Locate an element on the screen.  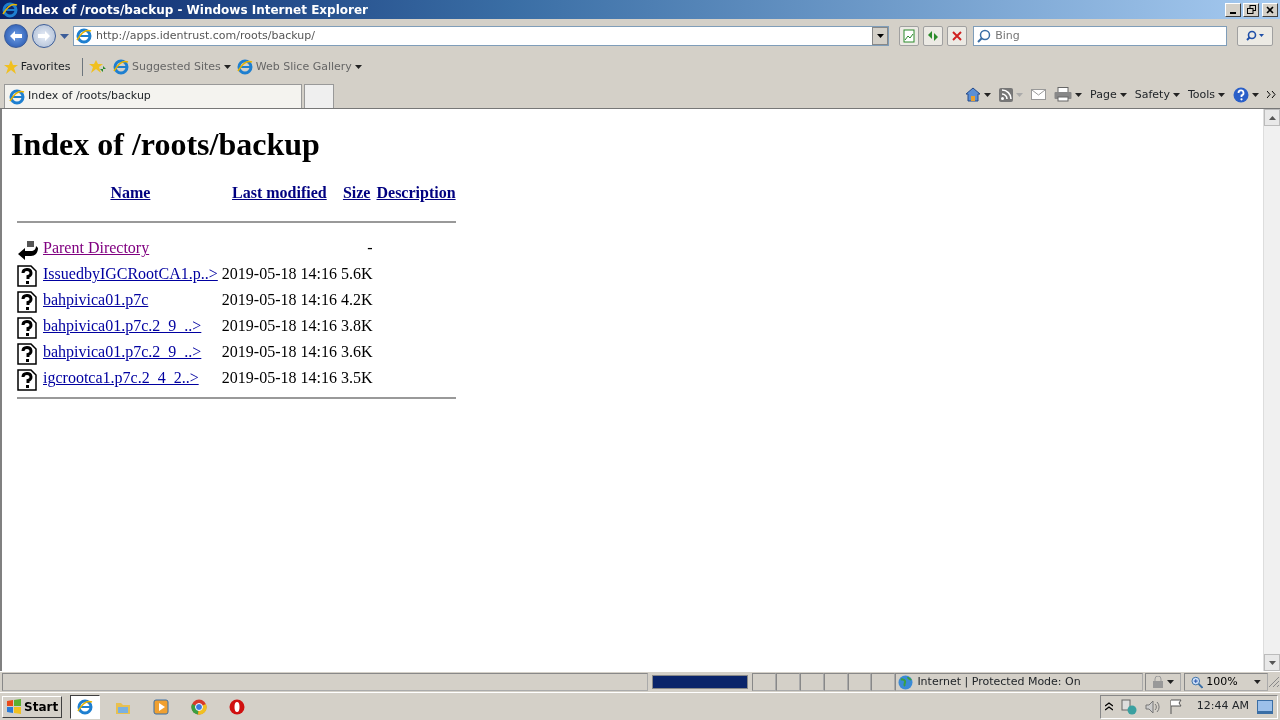
back-button is located at coordinates (16, 36).